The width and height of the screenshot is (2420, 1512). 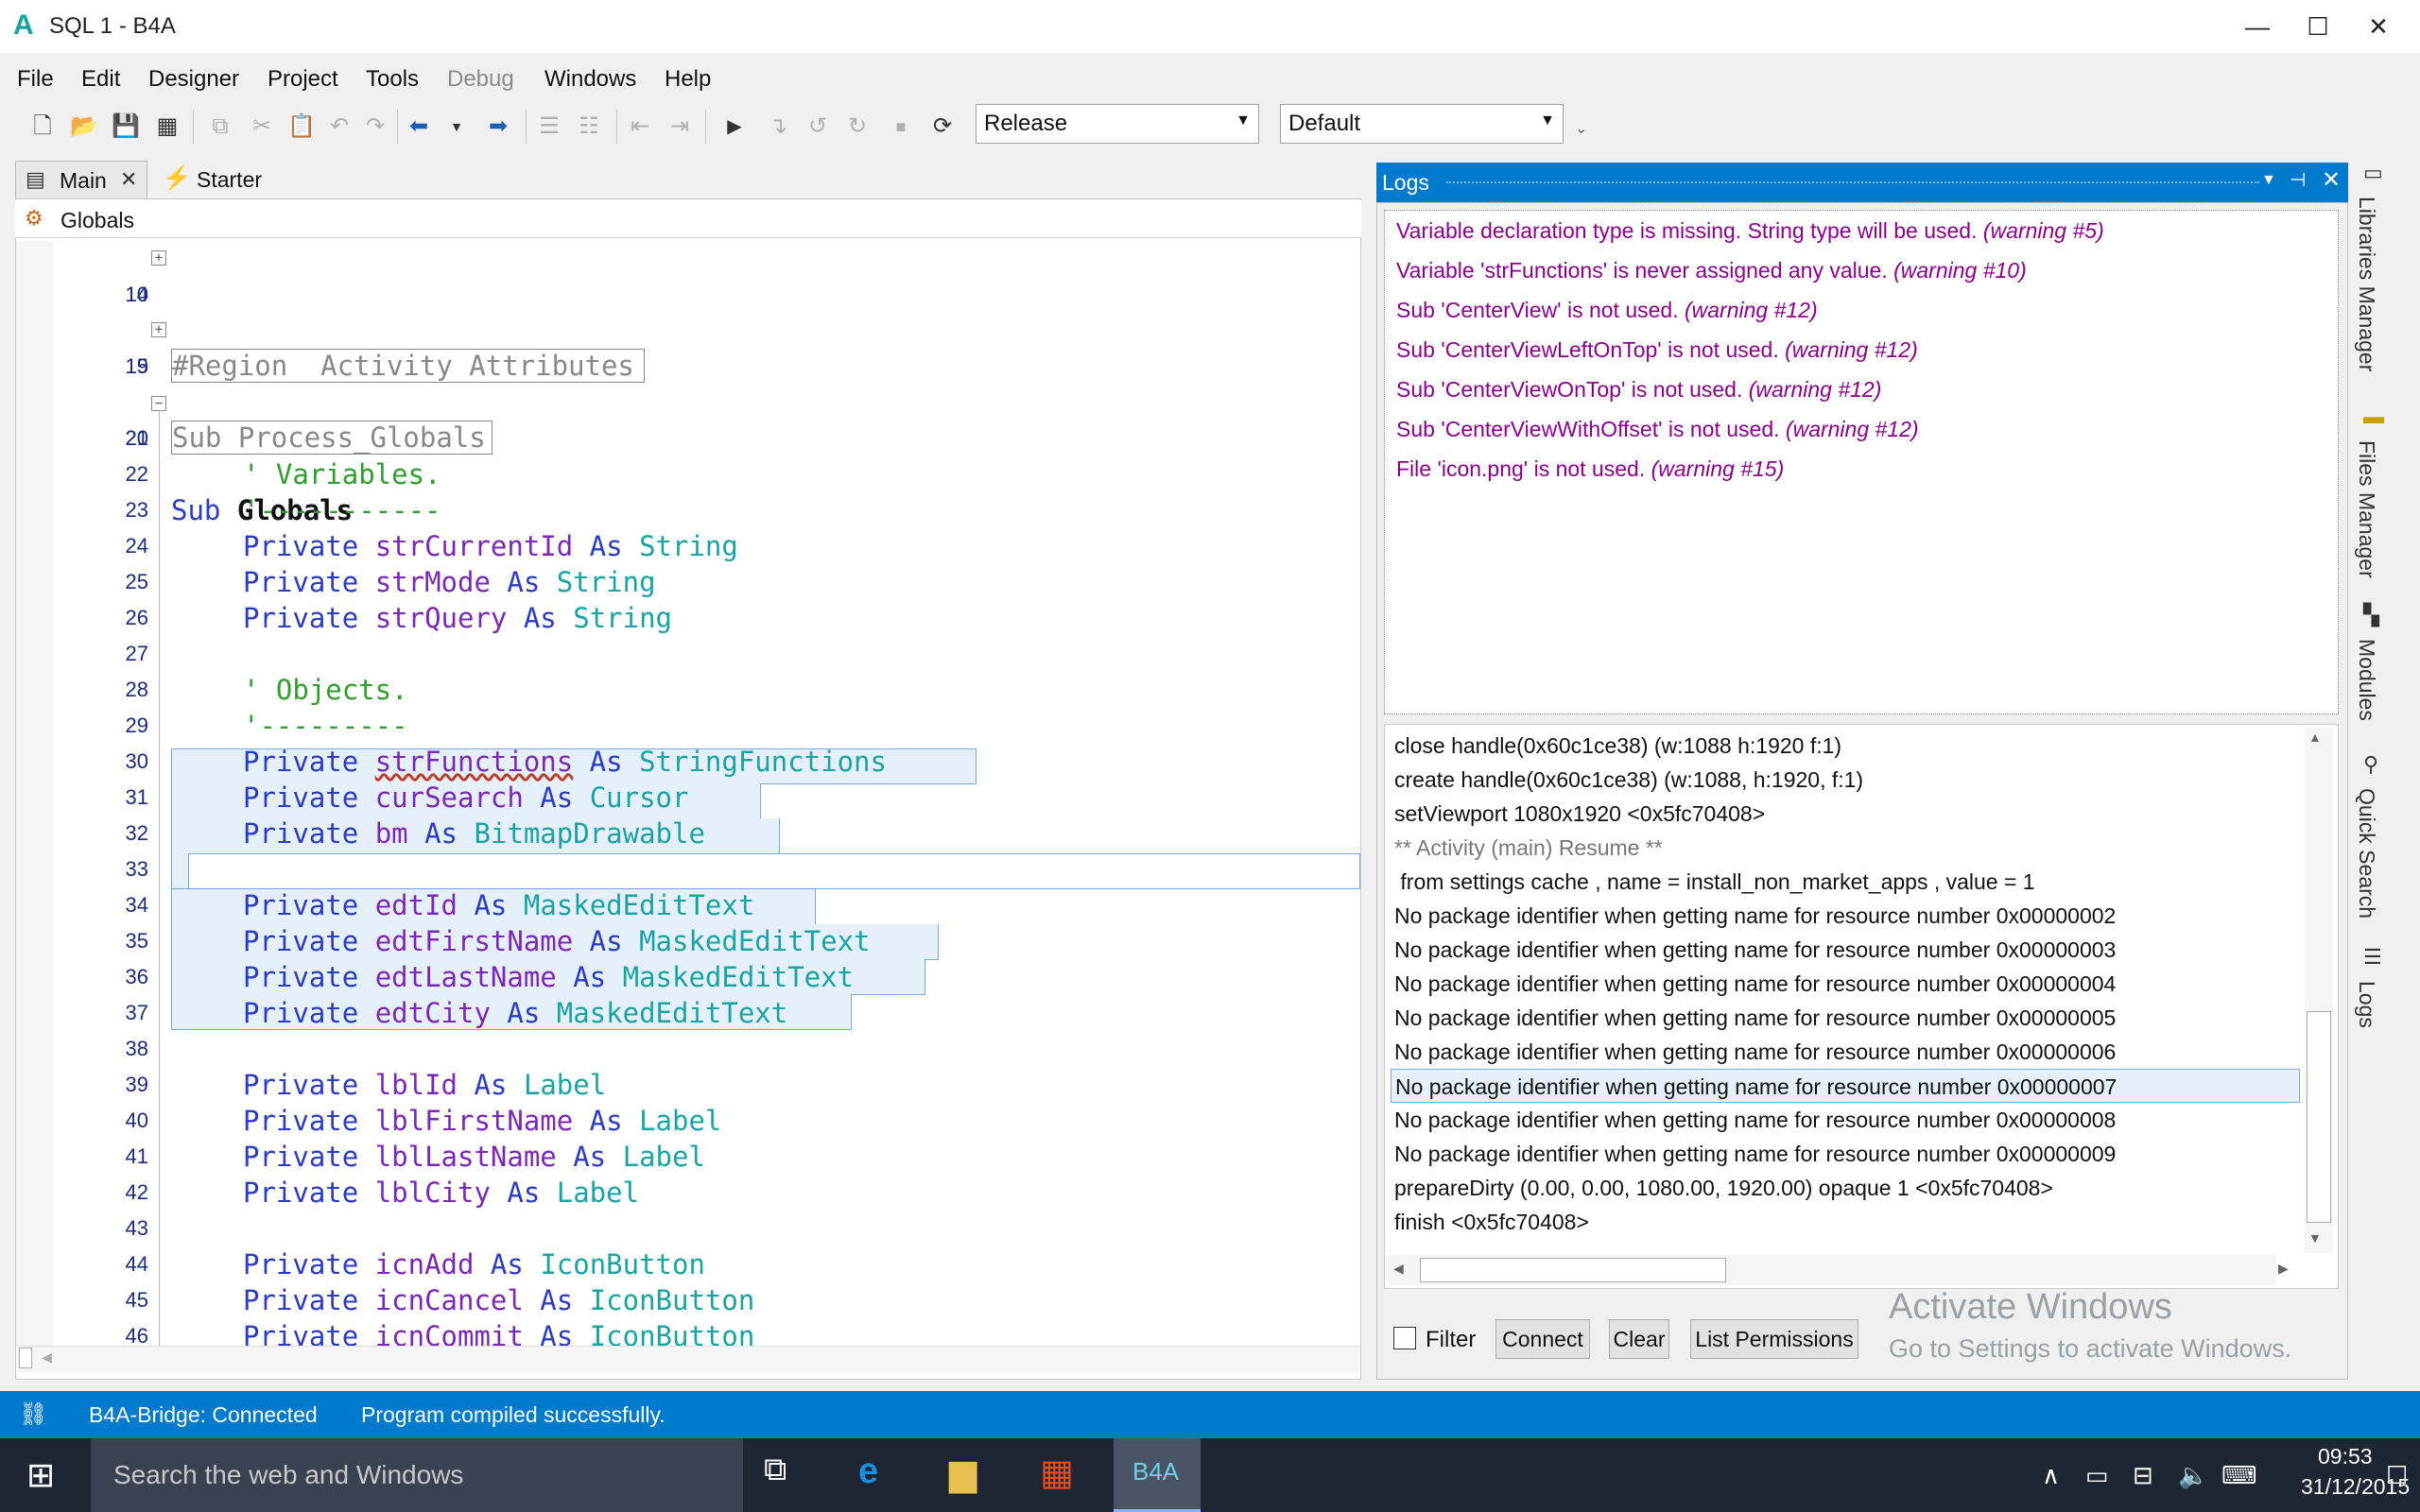 What do you see at coordinates (2193, 1475) in the screenshot?
I see `volume-icon: 🔈` at bounding box center [2193, 1475].